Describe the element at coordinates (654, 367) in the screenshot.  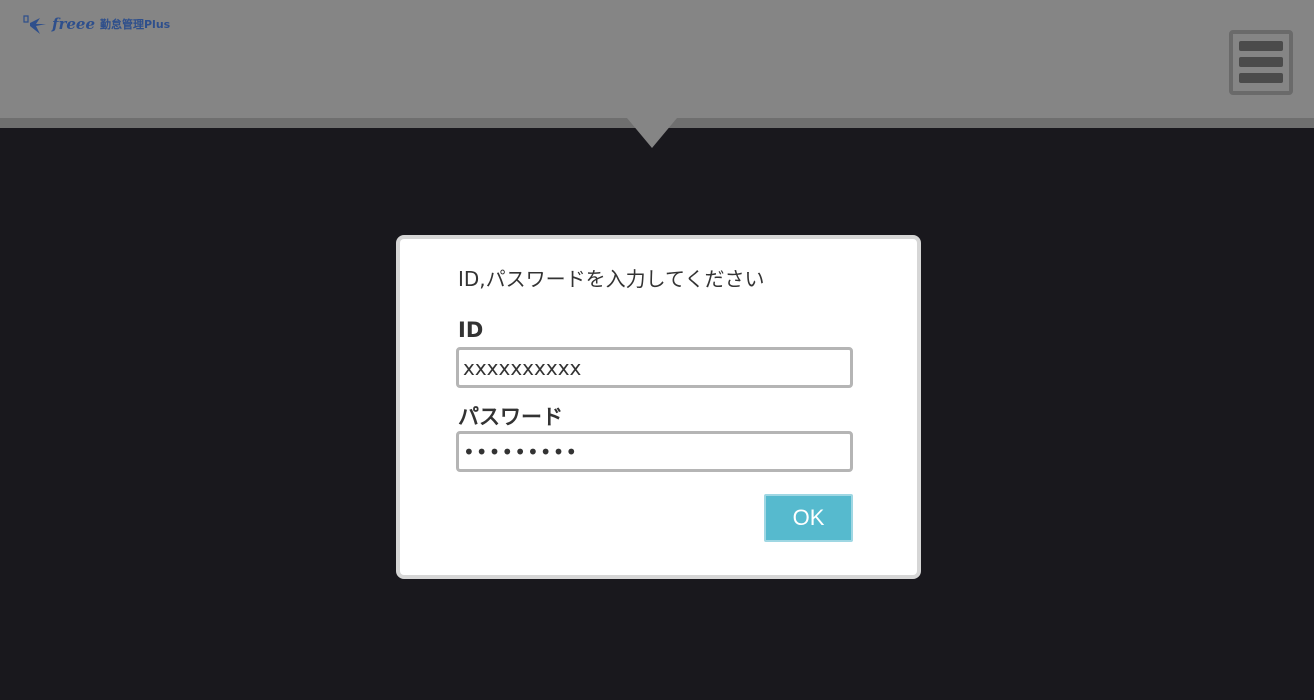
I see `id-input` at that location.